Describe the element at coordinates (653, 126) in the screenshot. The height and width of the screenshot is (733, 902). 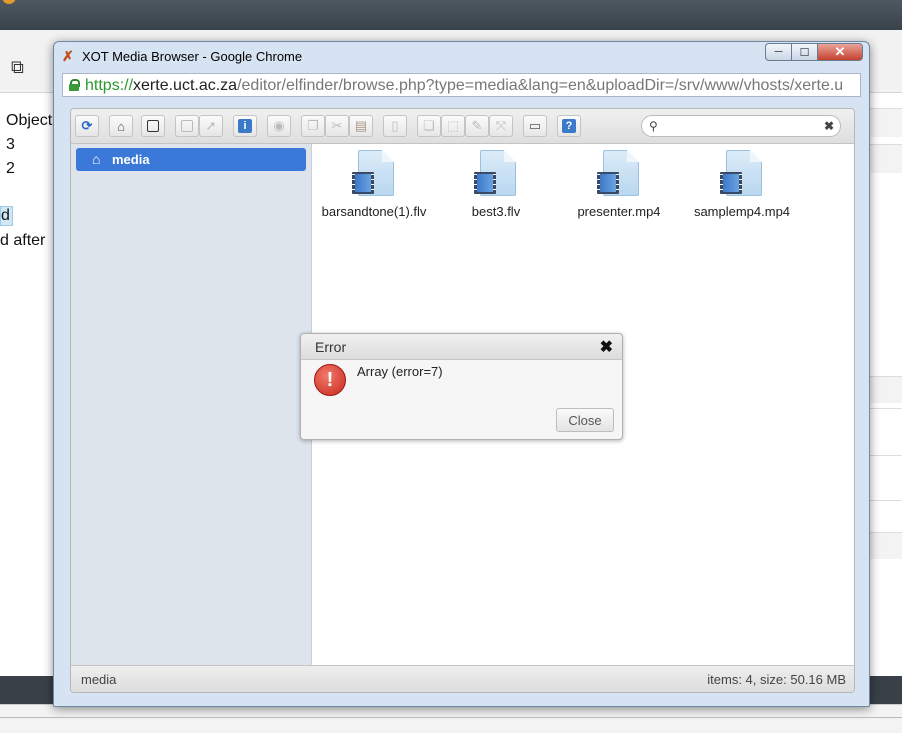
I see `search-icon: ⚲` at that location.